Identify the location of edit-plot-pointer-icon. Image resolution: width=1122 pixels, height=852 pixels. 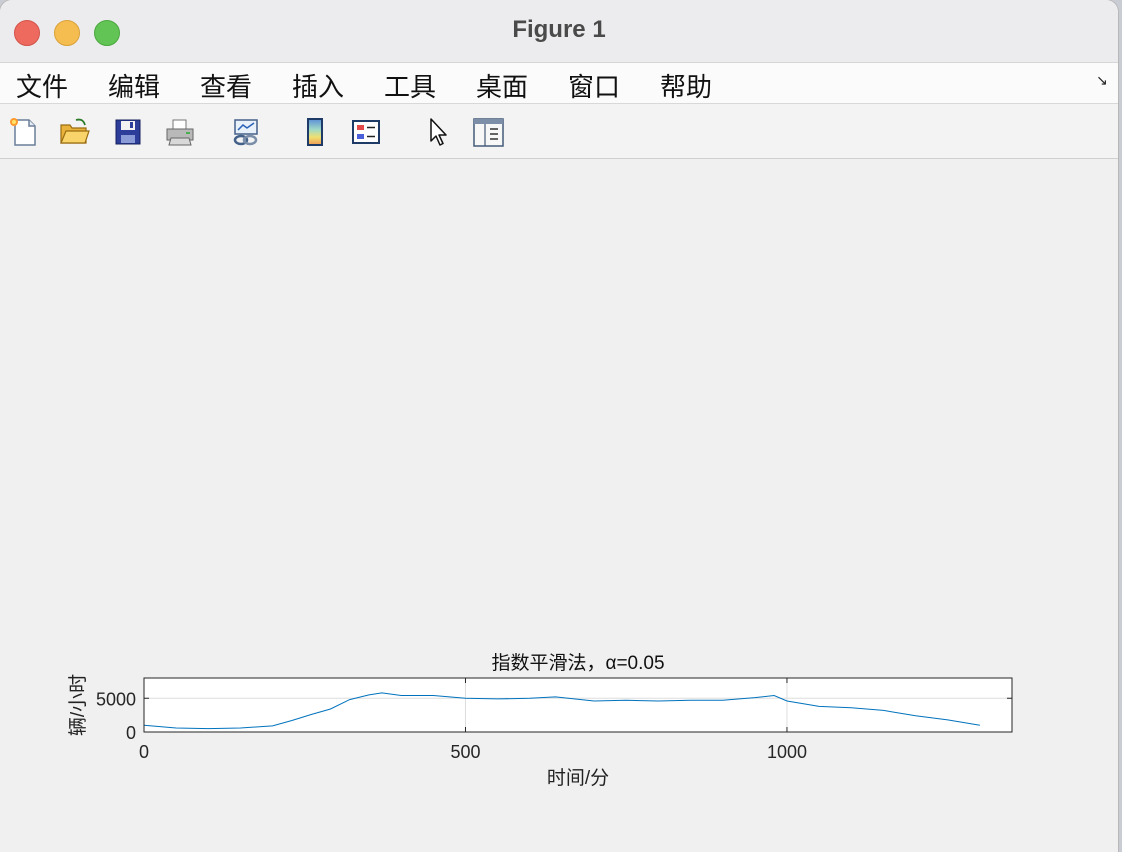
(438, 132).